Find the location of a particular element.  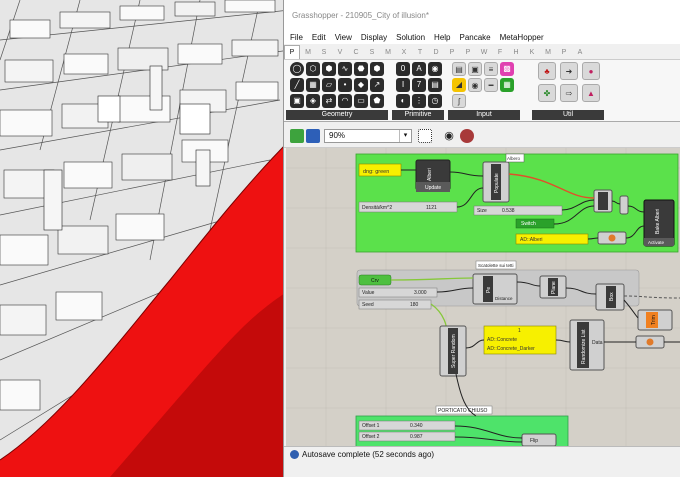

tab-surface: S is located at coordinates (372, 52).